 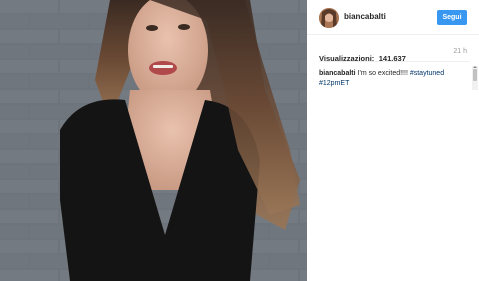 What do you see at coordinates (394, 61) in the screenshot?
I see `divider` at bounding box center [394, 61].